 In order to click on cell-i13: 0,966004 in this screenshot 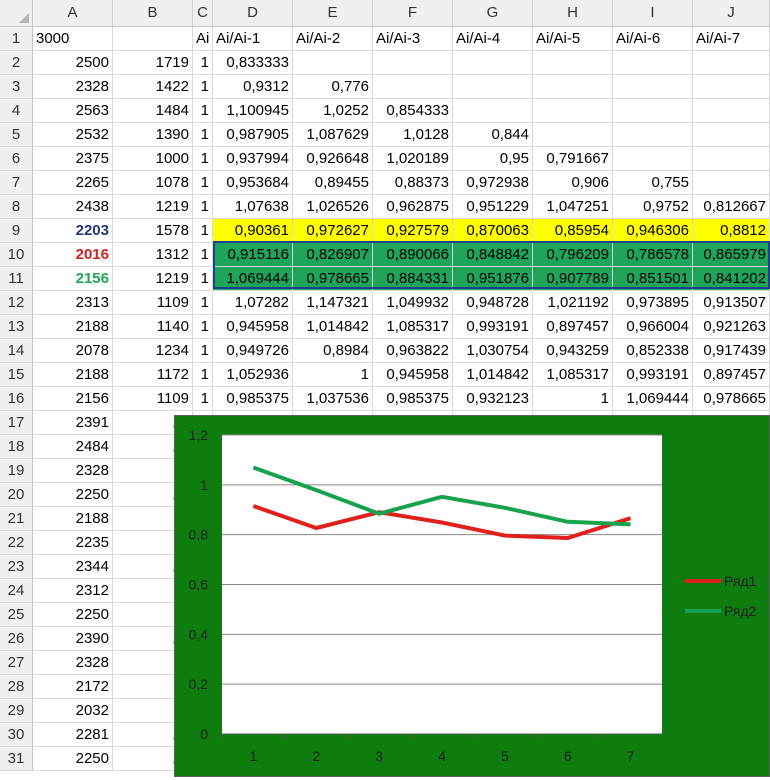, I will do `click(653, 326)`.